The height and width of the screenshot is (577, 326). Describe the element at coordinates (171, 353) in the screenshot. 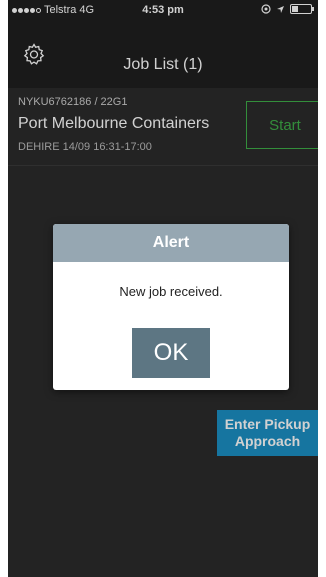

I see `ok-button: OK` at that location.